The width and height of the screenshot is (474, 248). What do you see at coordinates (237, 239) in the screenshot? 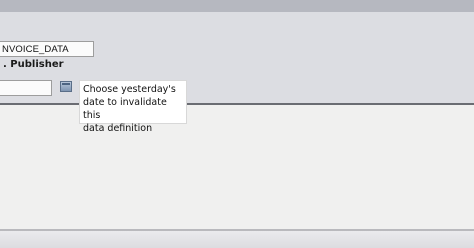
I see `bottom-bar` at bounding box center [237, 239].